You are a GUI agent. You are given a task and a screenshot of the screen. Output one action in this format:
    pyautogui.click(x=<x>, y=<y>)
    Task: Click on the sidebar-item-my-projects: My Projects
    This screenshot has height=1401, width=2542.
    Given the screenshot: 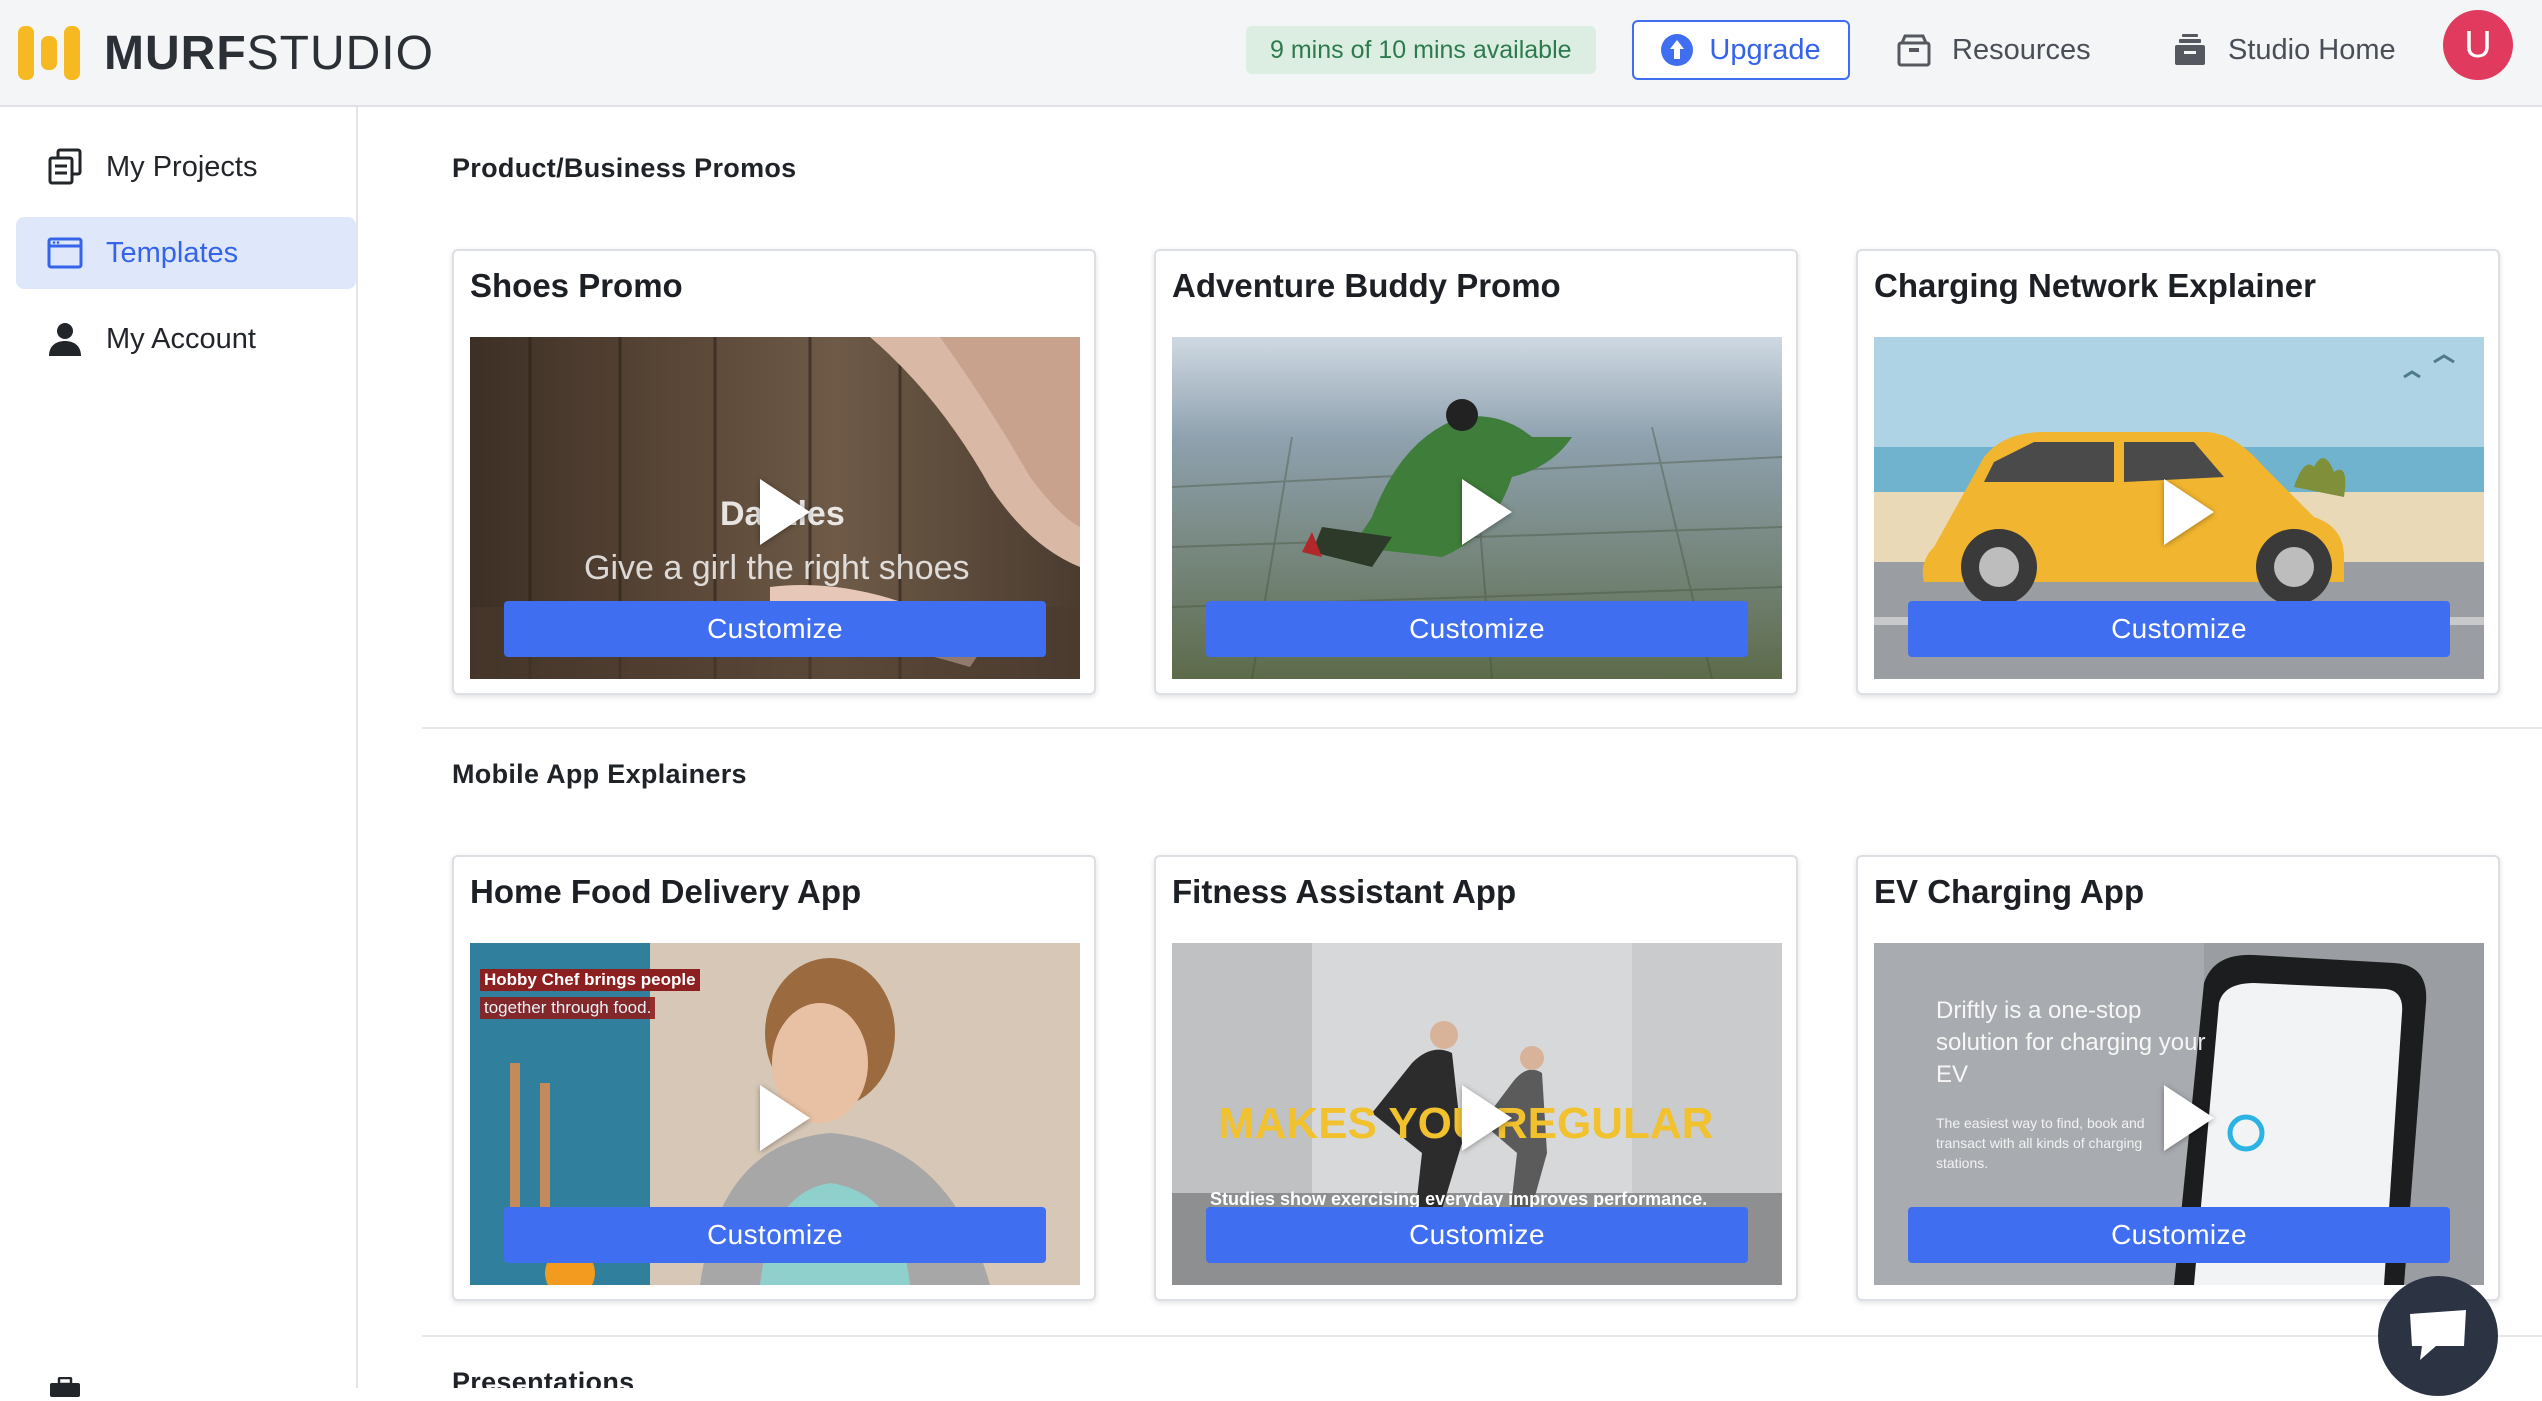 What is the action you would take?
    pyautogui.click(x=186, y=167)
    